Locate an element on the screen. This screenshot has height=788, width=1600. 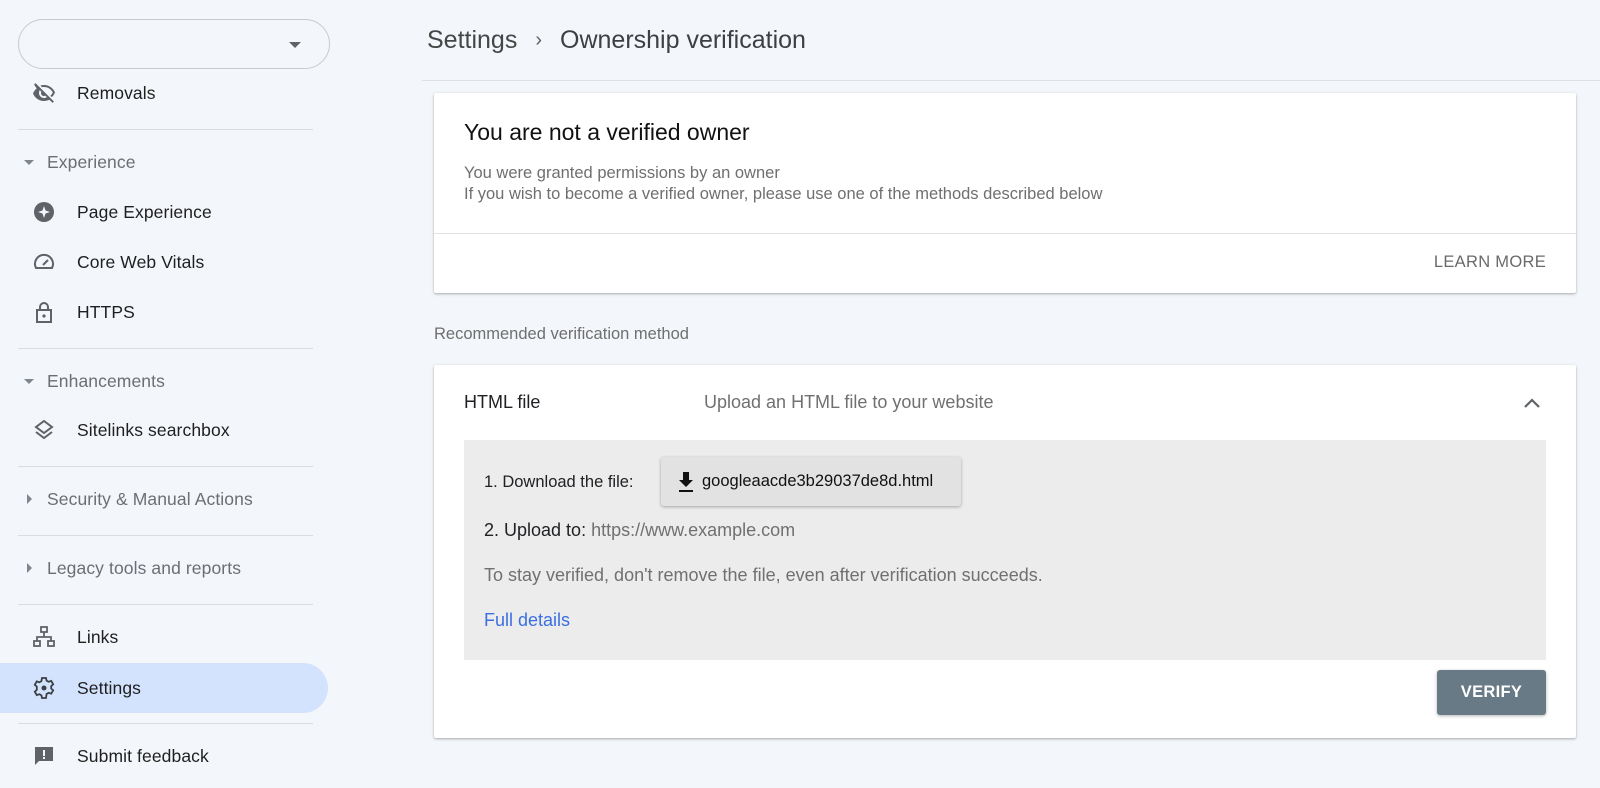
sidebar-item-label: Core Web Vitals is located at coordinates (141, 261).